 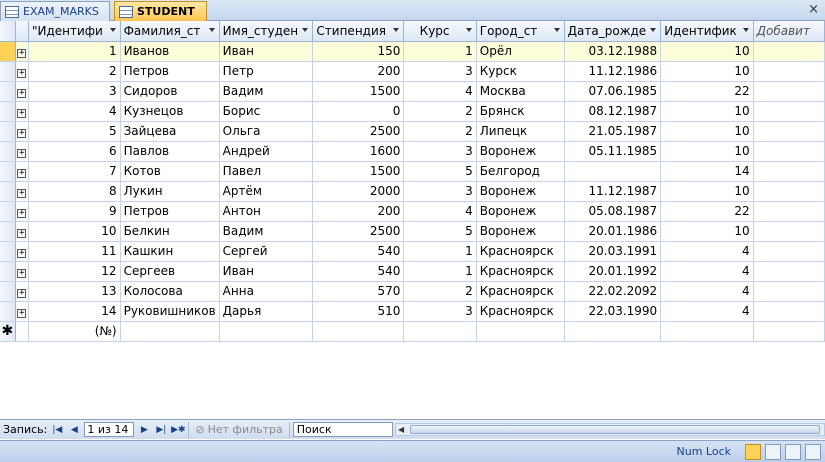 I want to click on search-input: Поиск, so click(x=342, y=429).